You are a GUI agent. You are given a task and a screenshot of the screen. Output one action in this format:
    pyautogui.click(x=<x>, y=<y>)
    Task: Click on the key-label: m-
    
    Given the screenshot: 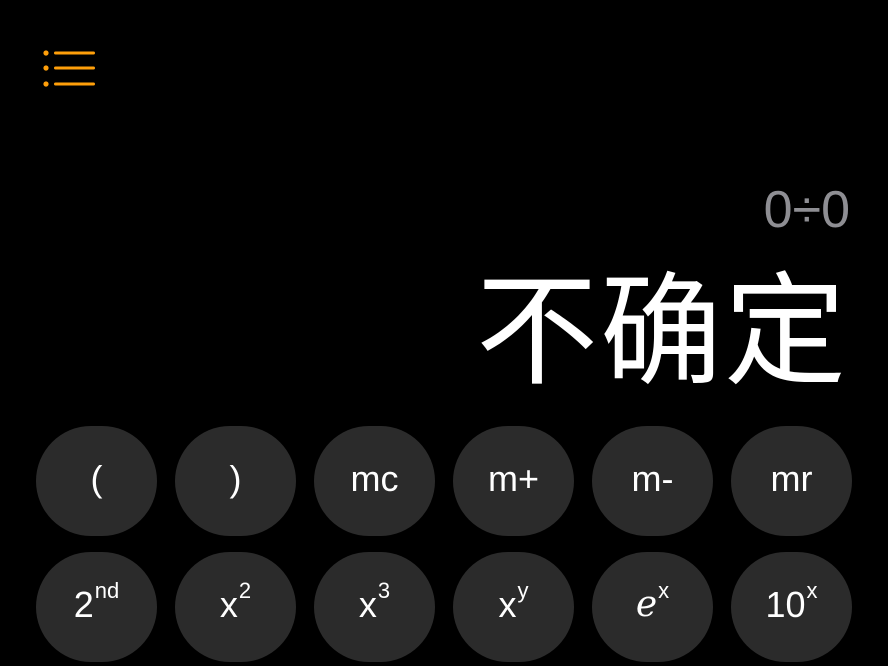 What is the action you would take?
    pyautogui.click(x=652, y=478)
    